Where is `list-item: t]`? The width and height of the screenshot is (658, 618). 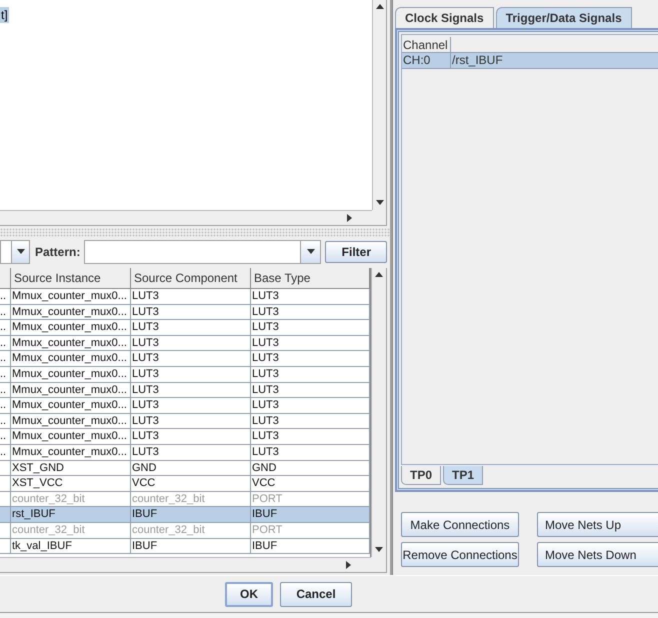 list-item: t] is located at coordinates (4, 15).